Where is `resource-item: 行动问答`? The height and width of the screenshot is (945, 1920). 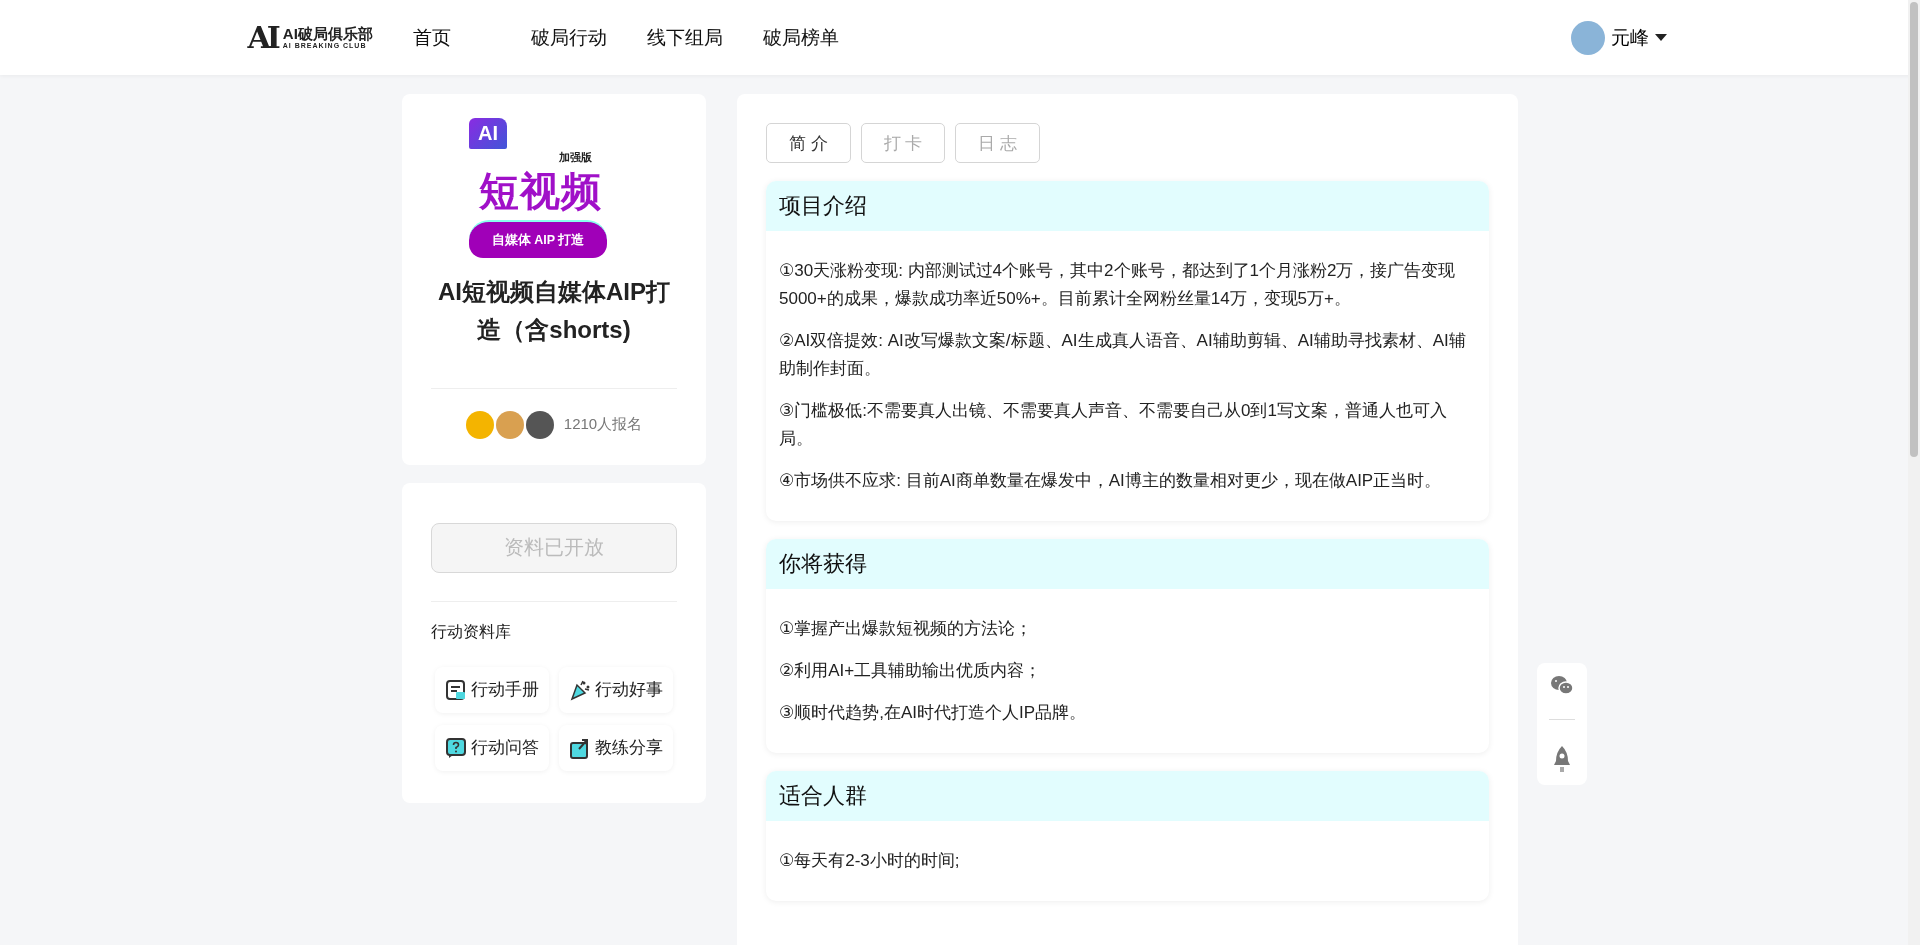
resource-item: 行动问答 is located at coordinates (492, 747).